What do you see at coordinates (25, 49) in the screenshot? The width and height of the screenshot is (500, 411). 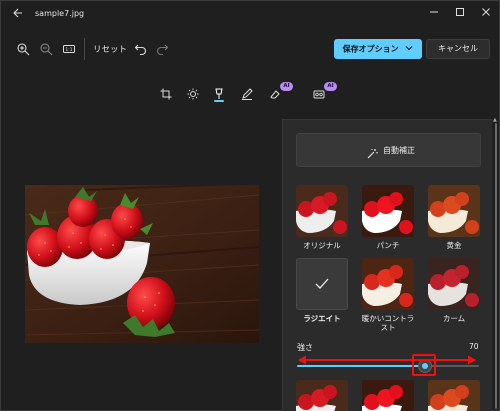 I see `zoom-in-icon` at bounding box center [25, 49].